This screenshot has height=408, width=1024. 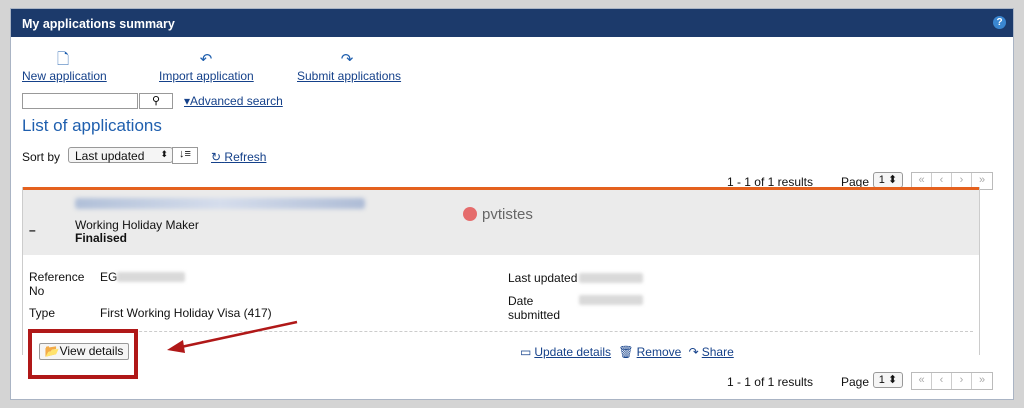 What do you see at coordinates (498, 214) in the screenshot?
I see `watermark: pvtistes` at bounding box center [498, 214].